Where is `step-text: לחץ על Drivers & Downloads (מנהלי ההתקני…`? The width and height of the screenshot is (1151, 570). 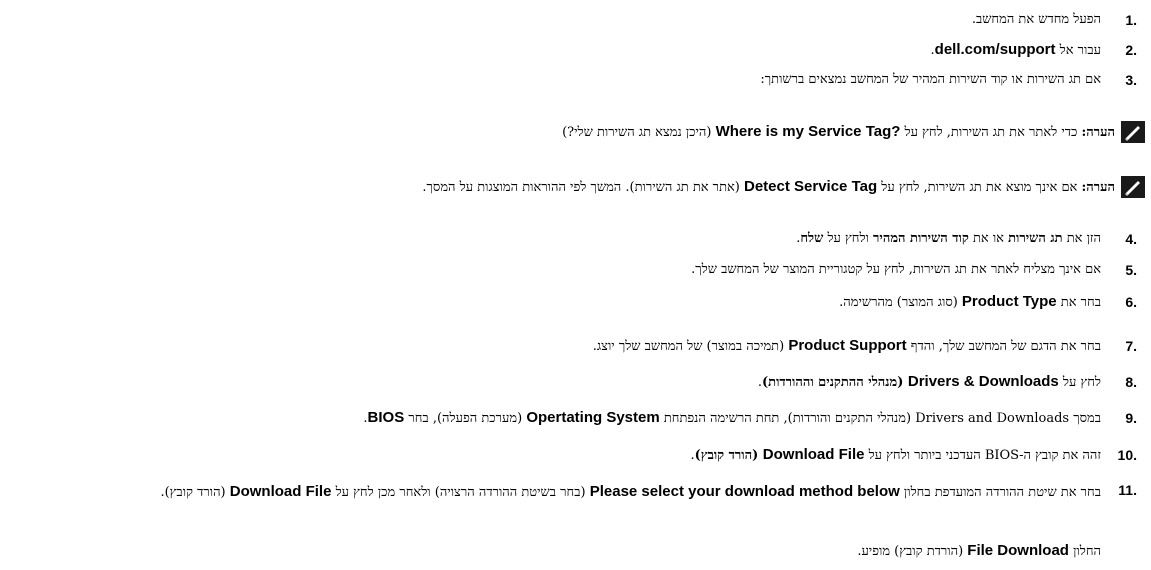 step-text: לחץ על Drivers & Downloads (מנהלי ההתקני… is located at coordinates (929, 381).